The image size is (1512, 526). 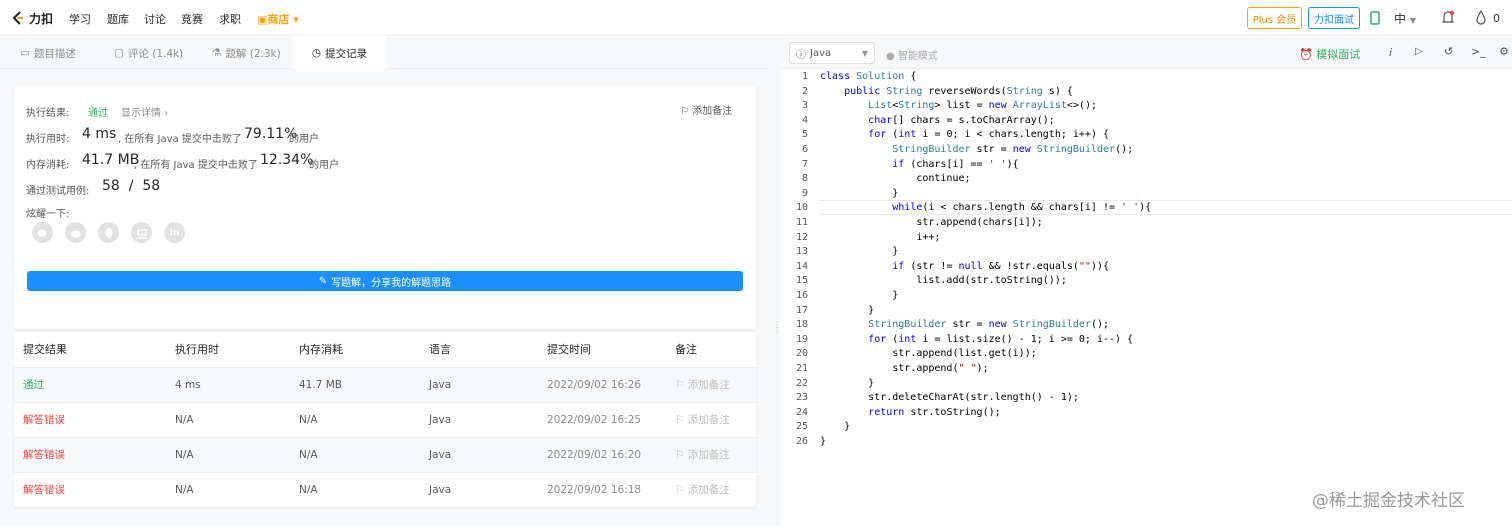 What do you see at coordinates (385, 419) in the screenshot?
I see `table-row: 解答错误 N/A N/A Java 2022/09/02 16:25 ⚐ 添加备注` at bounding box center [385, 419].